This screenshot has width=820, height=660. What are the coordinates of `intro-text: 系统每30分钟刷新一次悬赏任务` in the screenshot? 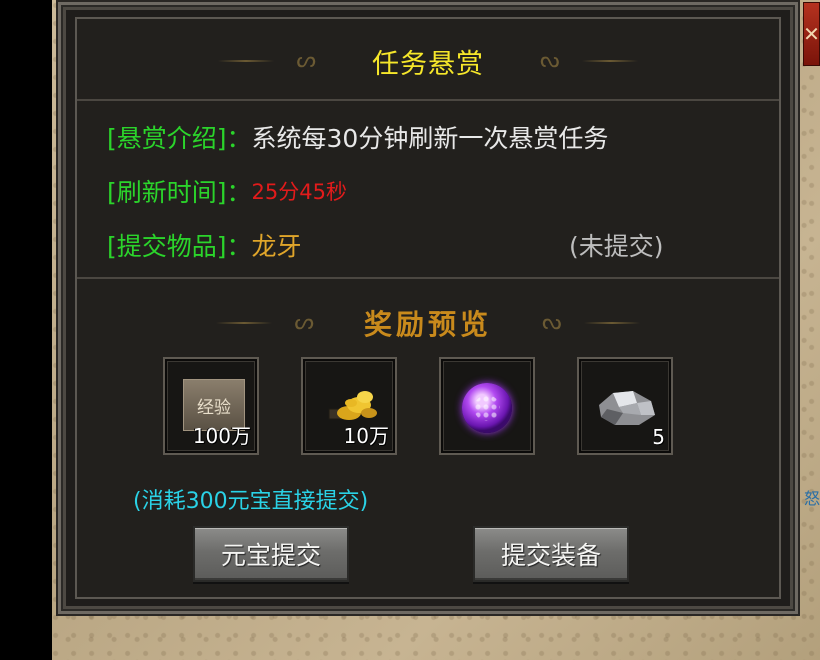 It's located at (430, 138).